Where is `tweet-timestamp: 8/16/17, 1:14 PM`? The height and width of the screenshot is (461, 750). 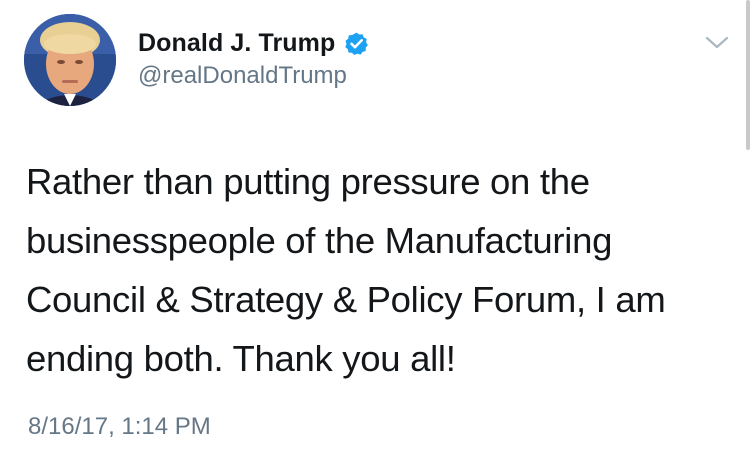
tweet-timestamp: 8/16/17, 1:14 PM is located at coordinates (119, 427).